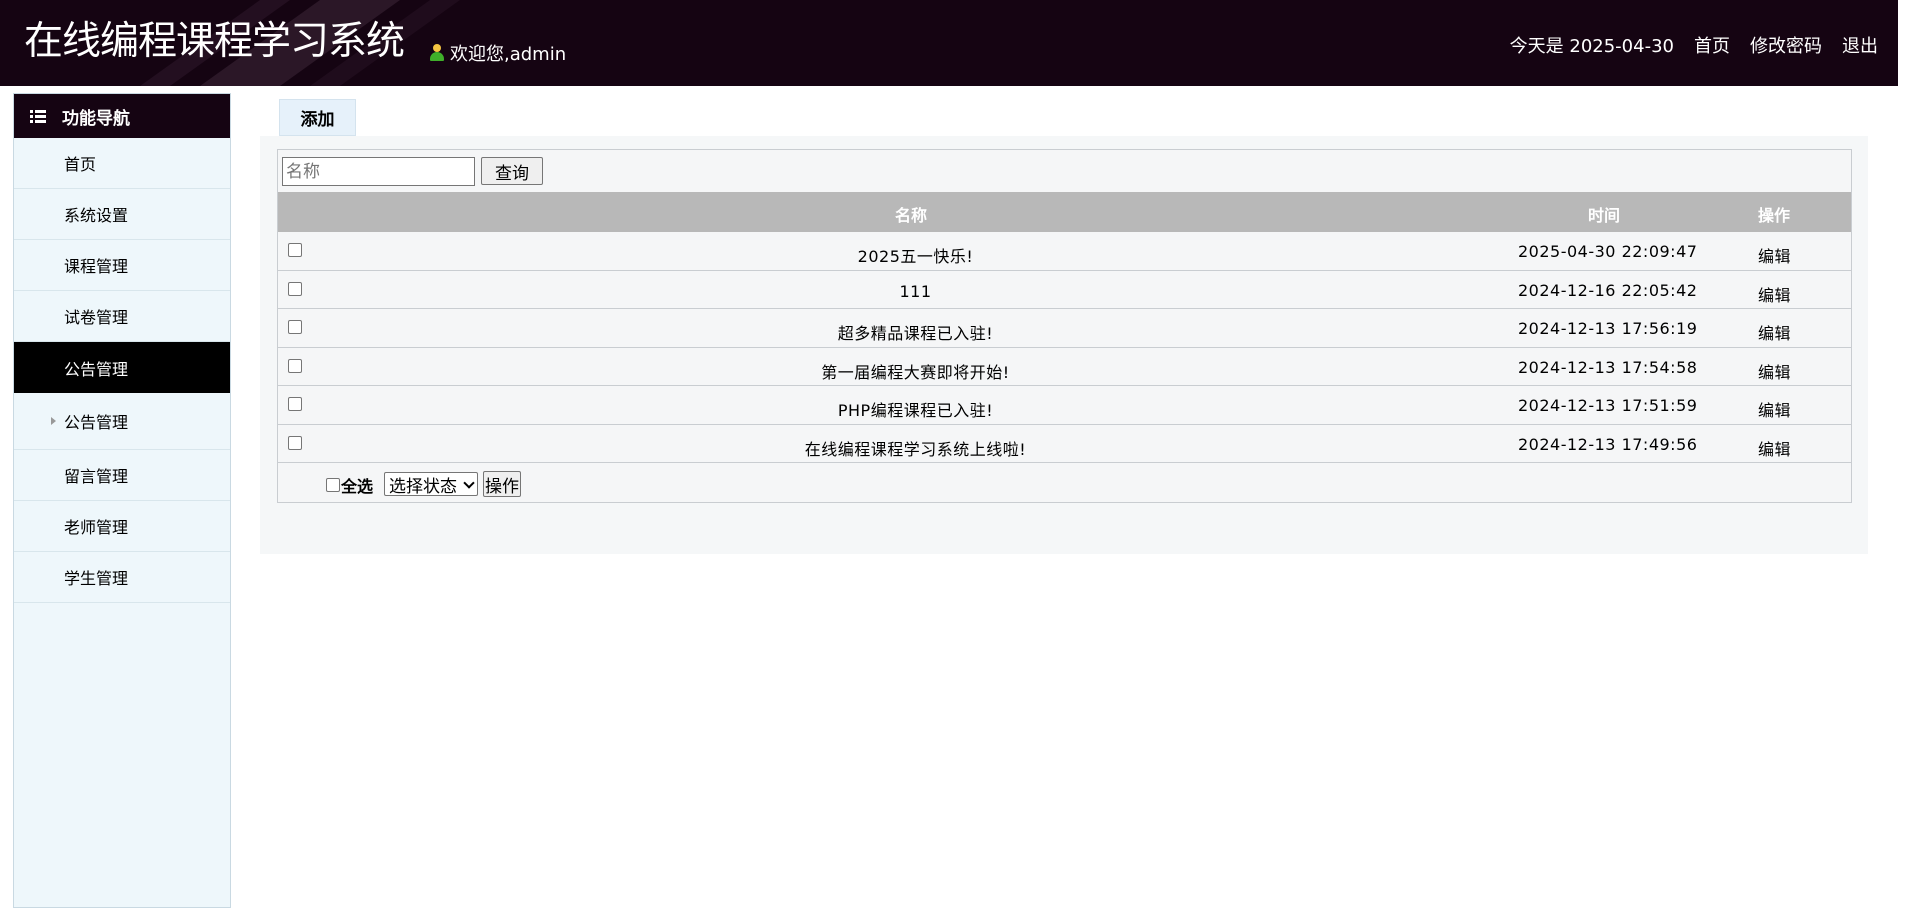 The width and height of the screenshot is (1920, 914). I want to click on sidebar-item-teacher-management: 老师管理, so click(122, 526).